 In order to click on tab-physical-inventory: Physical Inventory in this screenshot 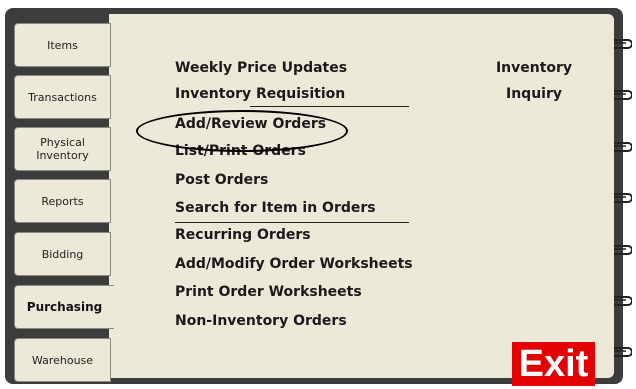, I will do `click(62, 149)`.